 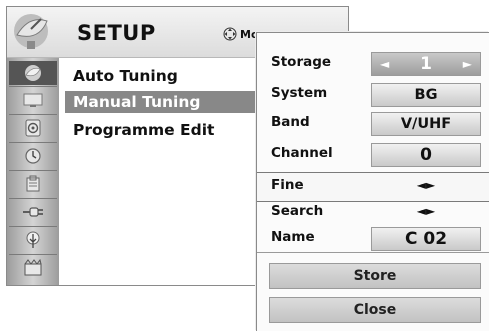 What do you see at coordinates (302, 153) in the screenshot?
I see `channel-label: Channel` at bounding box center [302, 153].